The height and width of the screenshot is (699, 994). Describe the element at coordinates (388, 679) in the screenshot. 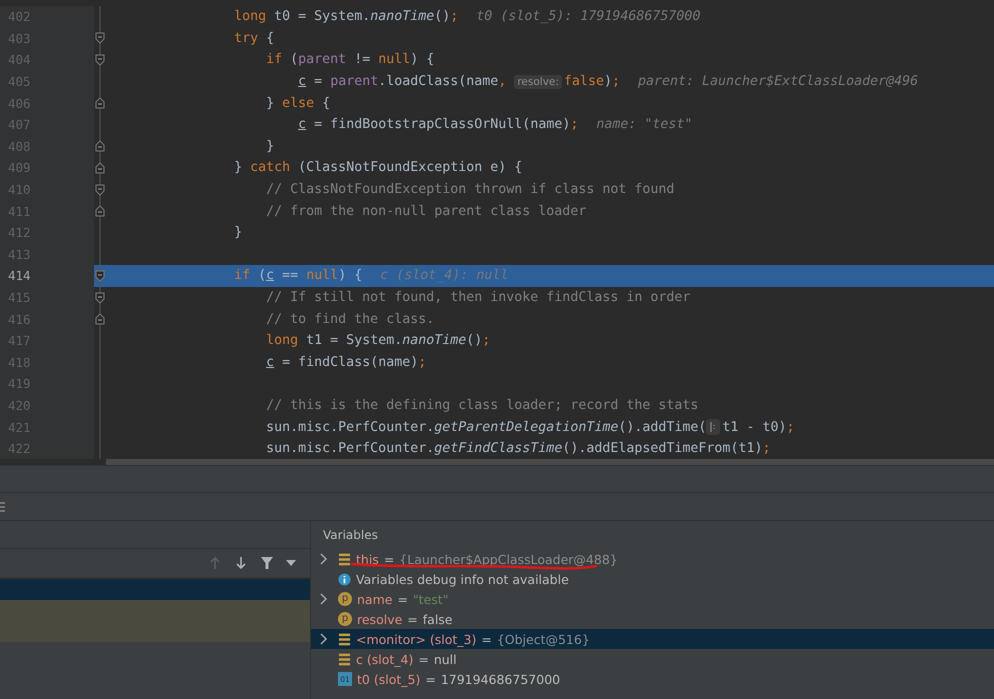

I see `variable-name: t0 (slot_5)` at that location.